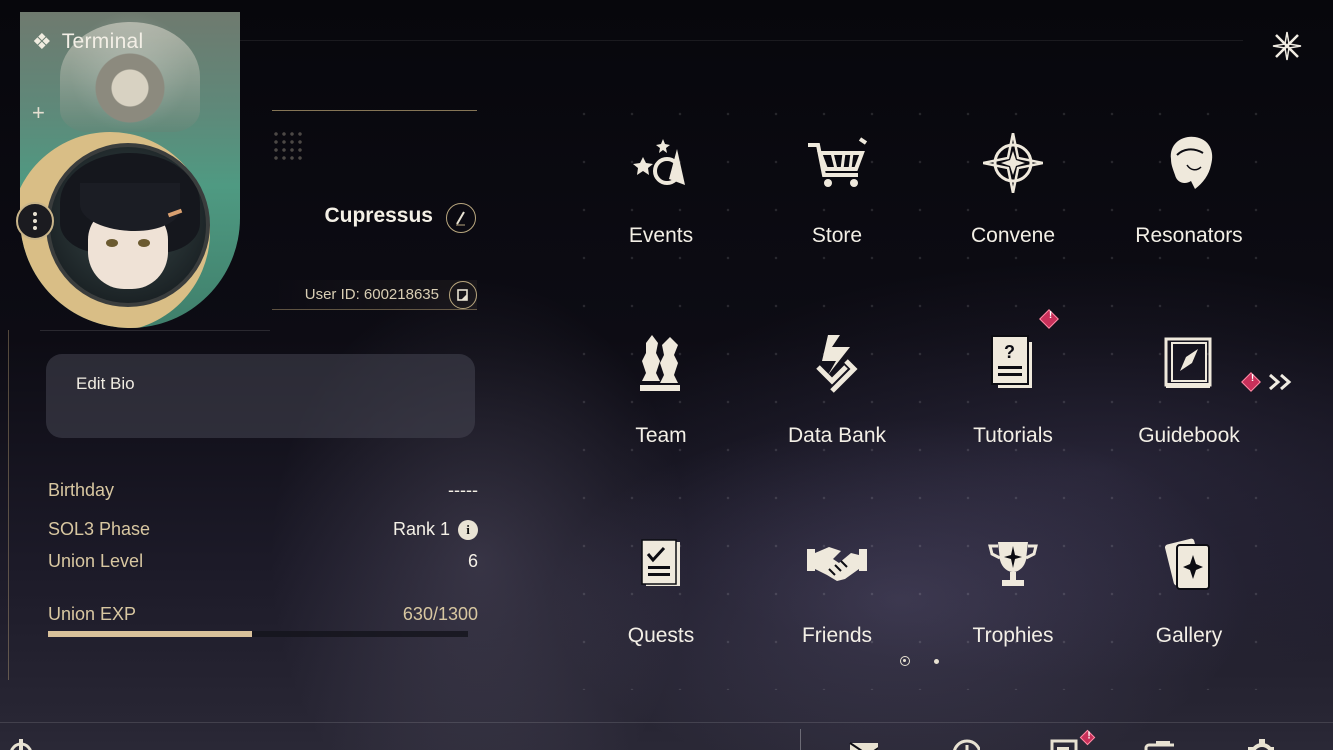 Image resolution: width=1333 pixels, height=750 pixels. I want to click on portrait-options-button, so click(35, 221).